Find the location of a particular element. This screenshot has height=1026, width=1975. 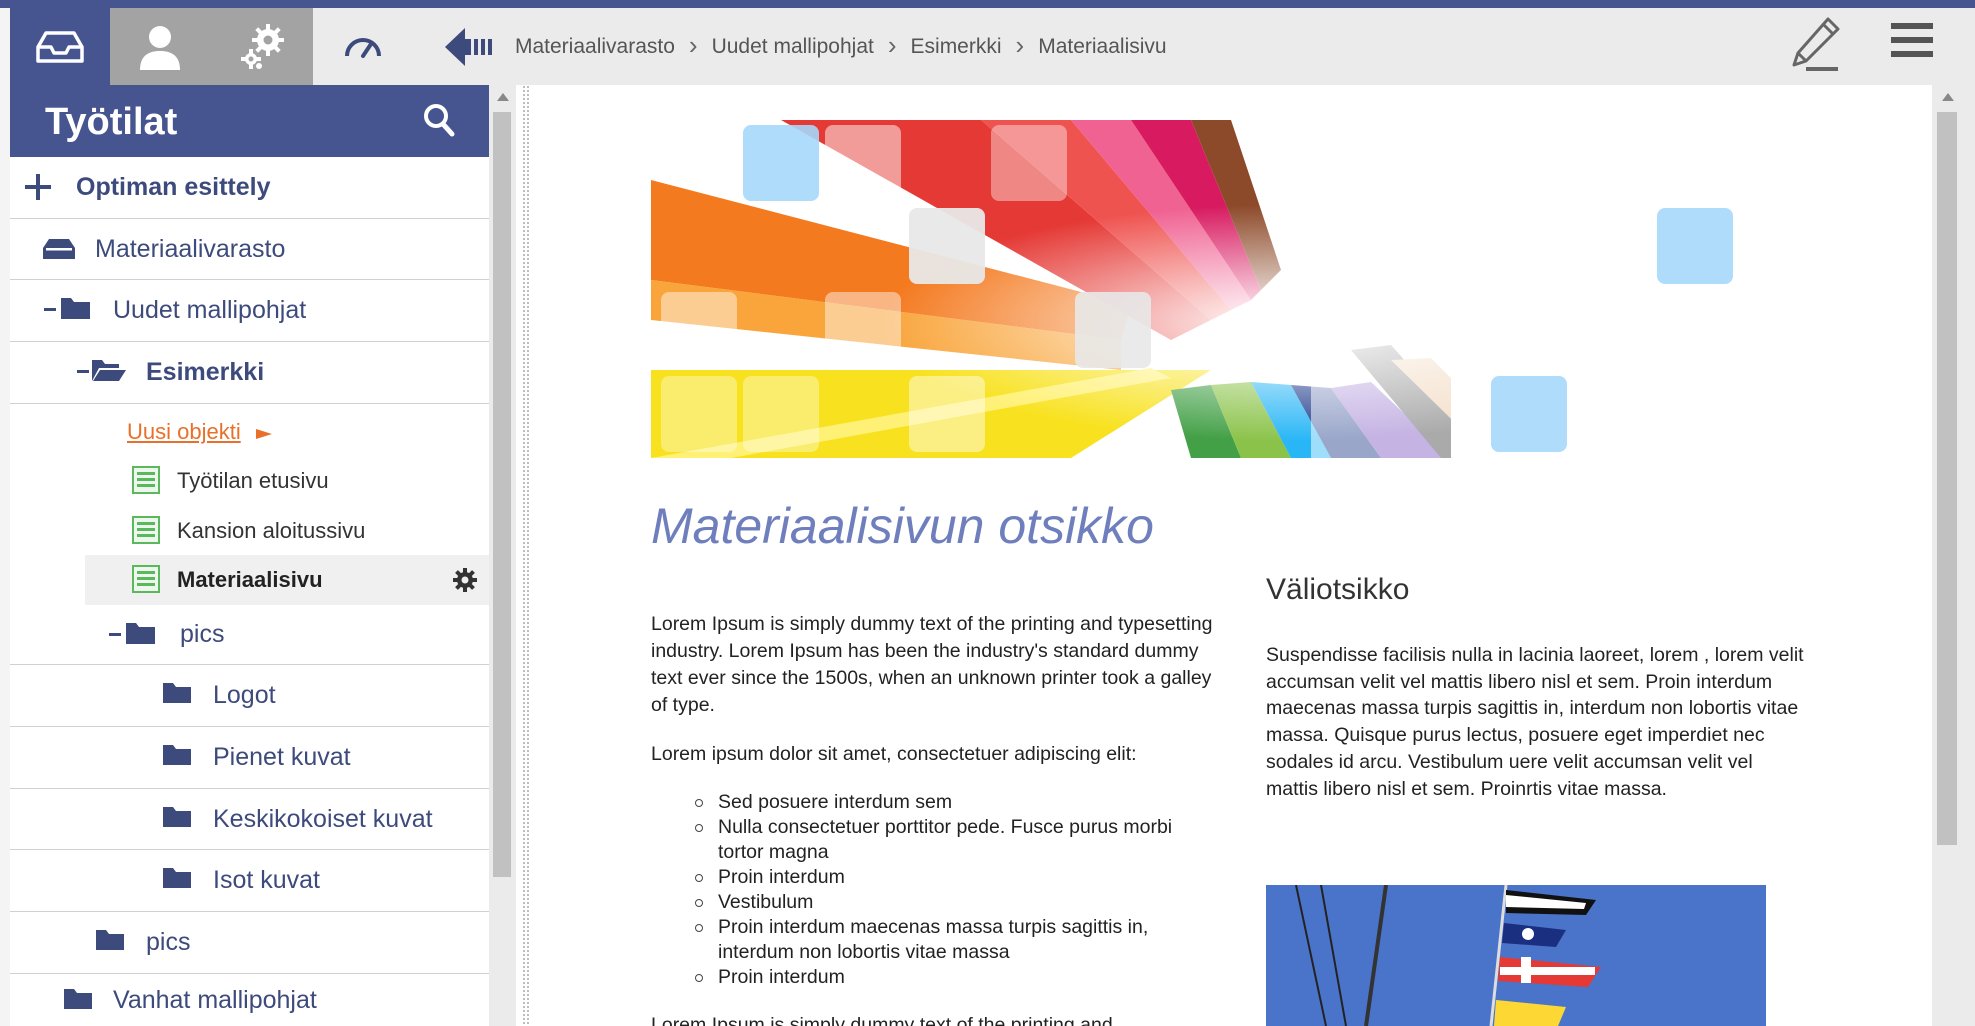

arrow-right-icon is located at coordinates (264, 434).